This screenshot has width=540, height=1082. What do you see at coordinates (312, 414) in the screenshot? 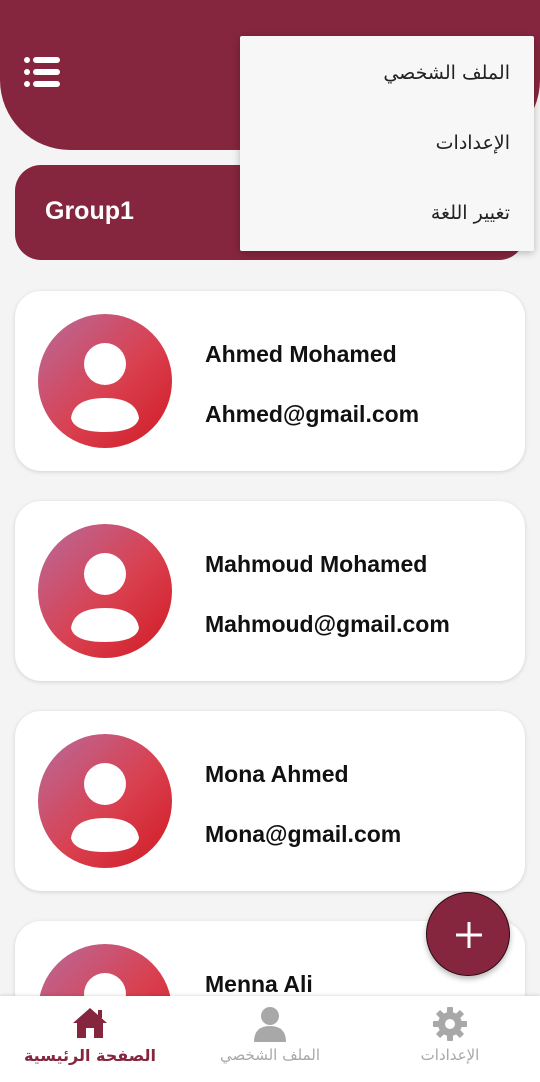
I see `contact-email: Ahmed@gmail.com` at bounding box center [312, 414].